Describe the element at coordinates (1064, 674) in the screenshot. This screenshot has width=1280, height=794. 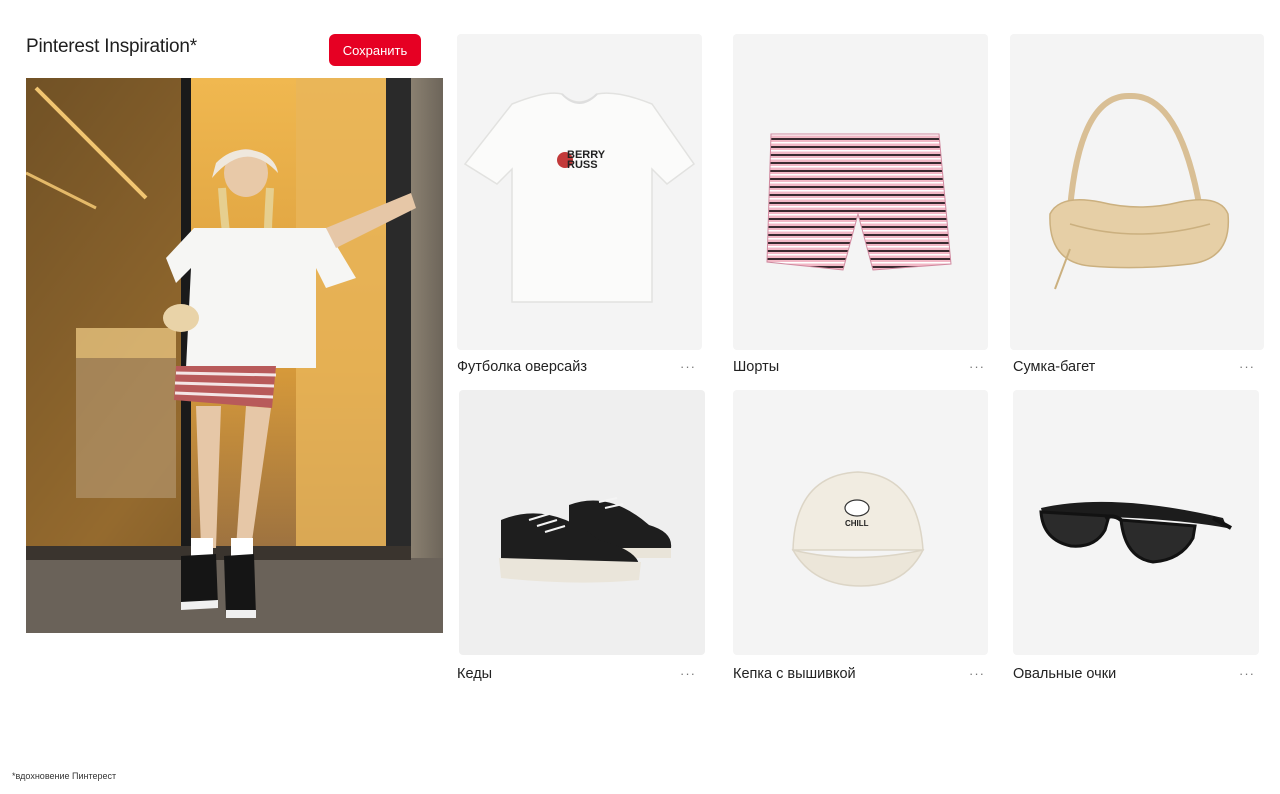
I see `product-label-sunglasses: Овальные очки` at that location.